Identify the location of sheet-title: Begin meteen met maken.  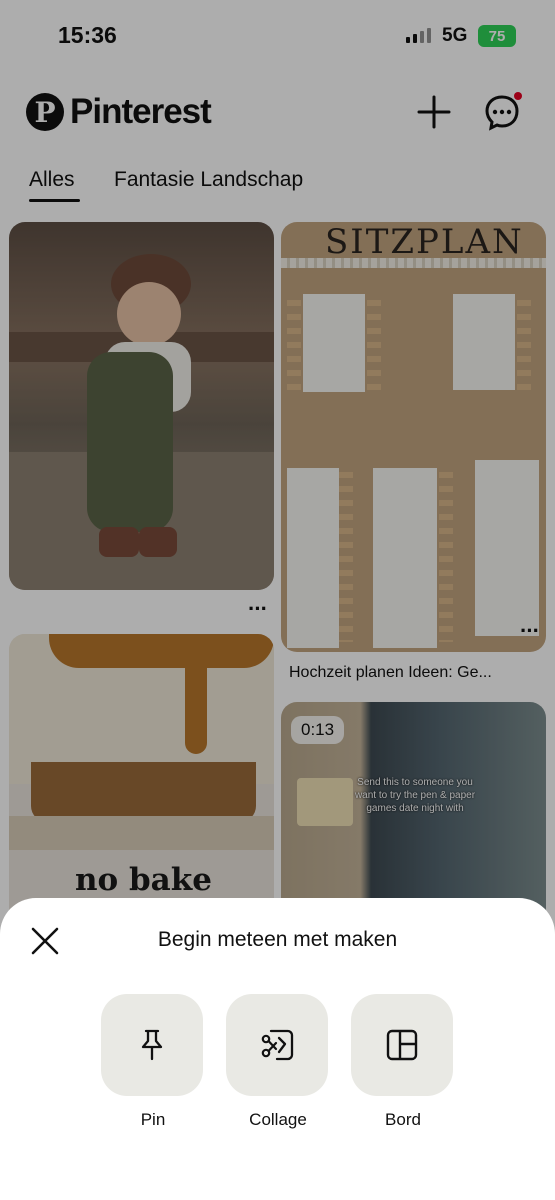
(277, 939).